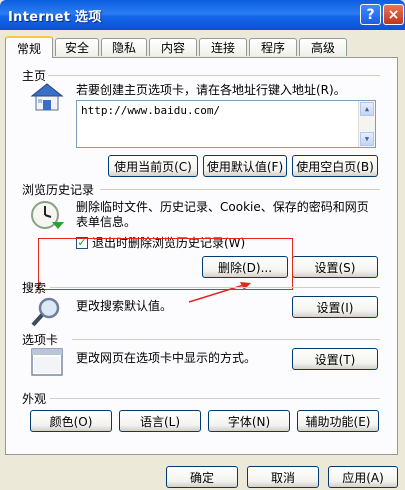 Image resolution: width=405 pixels, height=490 pixels. What do you see at coordinates (335, 267) in the screenshot?
I see `history-settings-button: 设置(S)` at bounding box center [335, 267].